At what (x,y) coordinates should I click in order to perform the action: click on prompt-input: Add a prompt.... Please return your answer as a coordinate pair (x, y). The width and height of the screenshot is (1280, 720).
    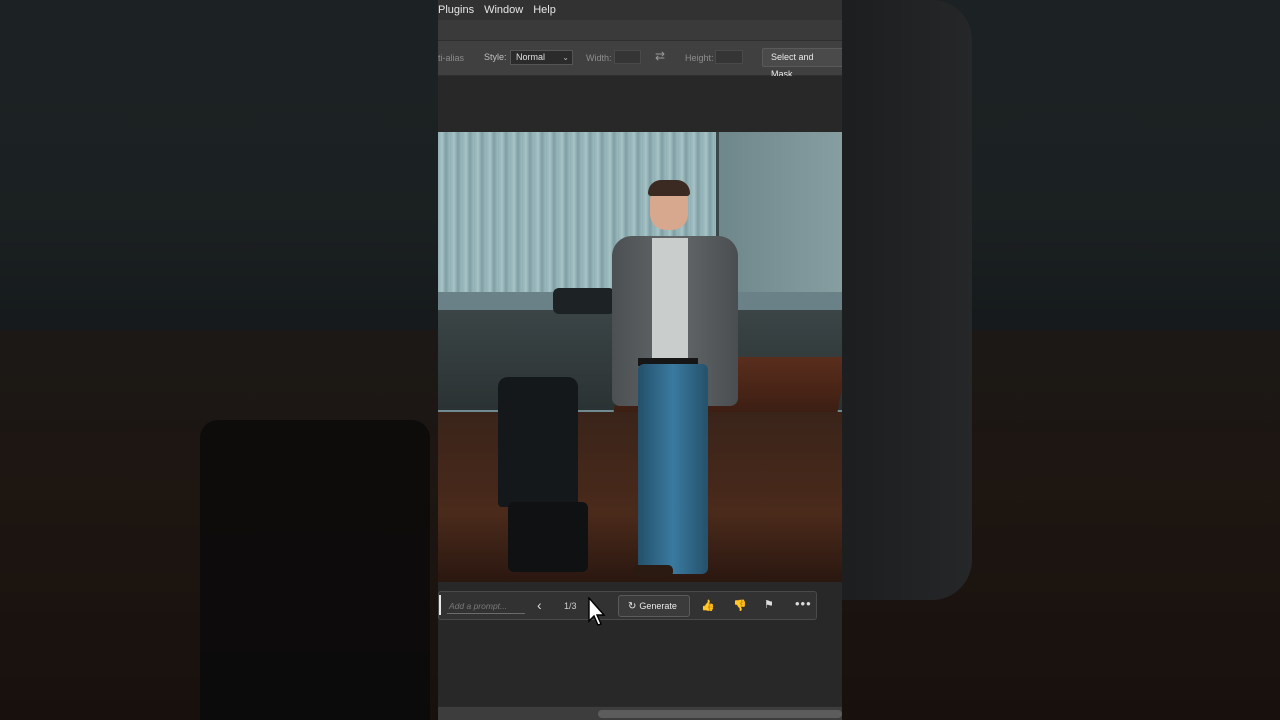
    Looking at the image, I should click on (486, 606).